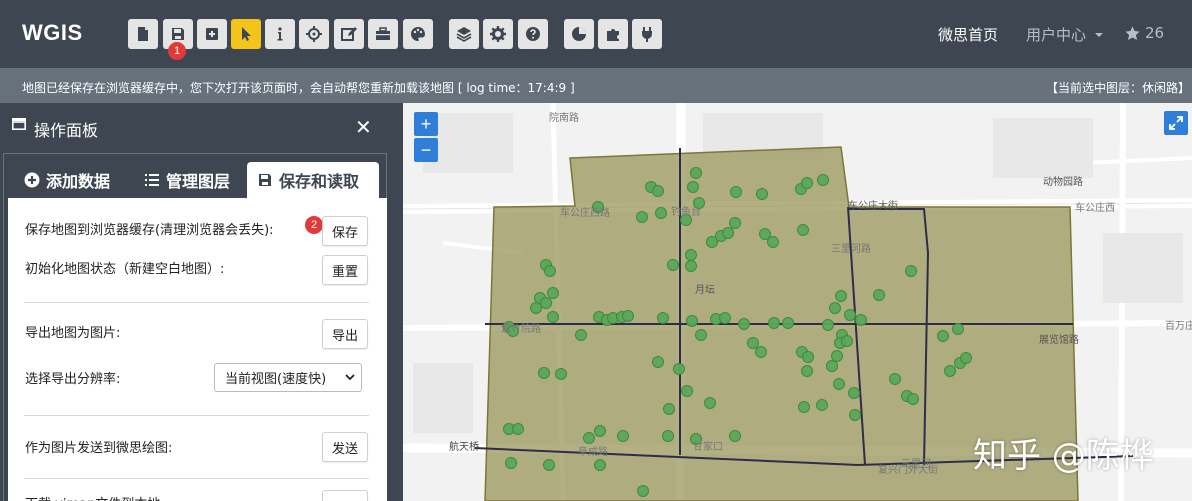 Image resolution: width=1192 pixels, height=501 pixels. I want to click on toolbox-button, so click(383, 34).